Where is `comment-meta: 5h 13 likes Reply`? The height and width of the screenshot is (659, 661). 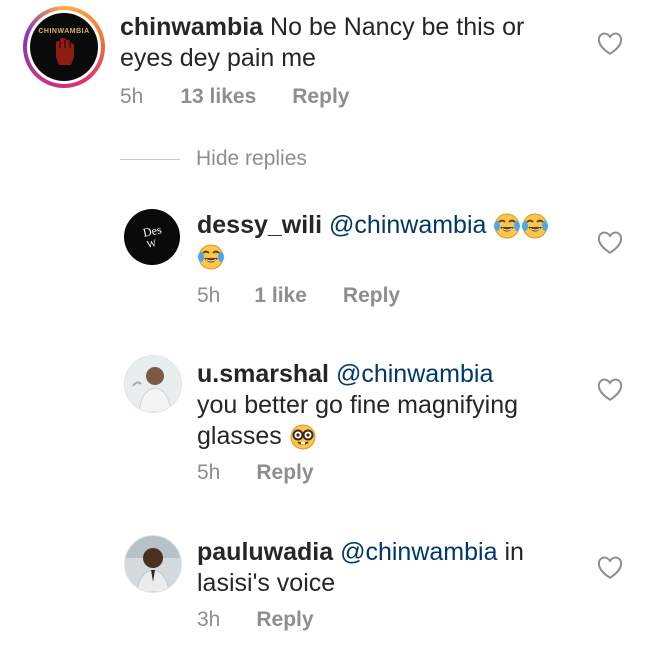 comment-meta: 5h 13 likes Reply is located at coordinates (234, 97).